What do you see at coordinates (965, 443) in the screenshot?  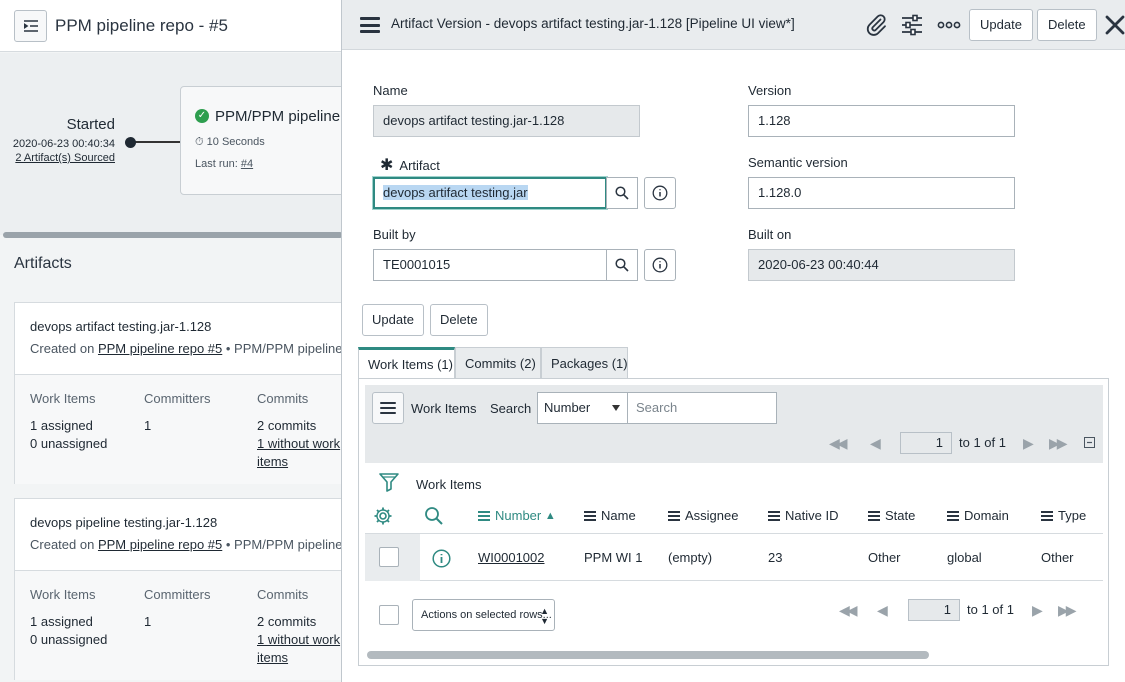 I see `top-pager: ◀◀ ◀ 1 to 1 of 1 ▶ ▶▶` at bounding box center [965, 443].